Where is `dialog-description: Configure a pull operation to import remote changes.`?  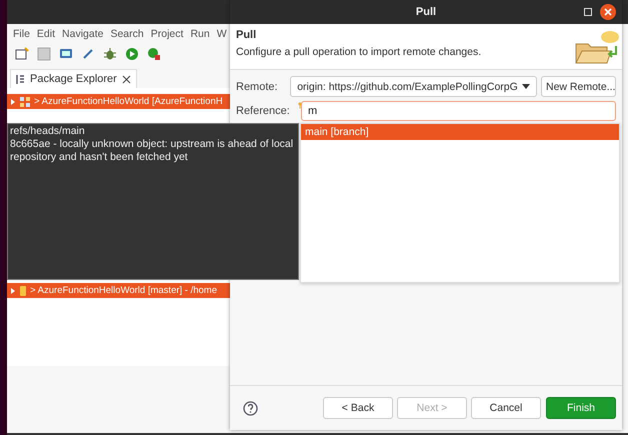
dialog-description: Configure a pull operation to import remote changes. is located at coordinates (359, 52).